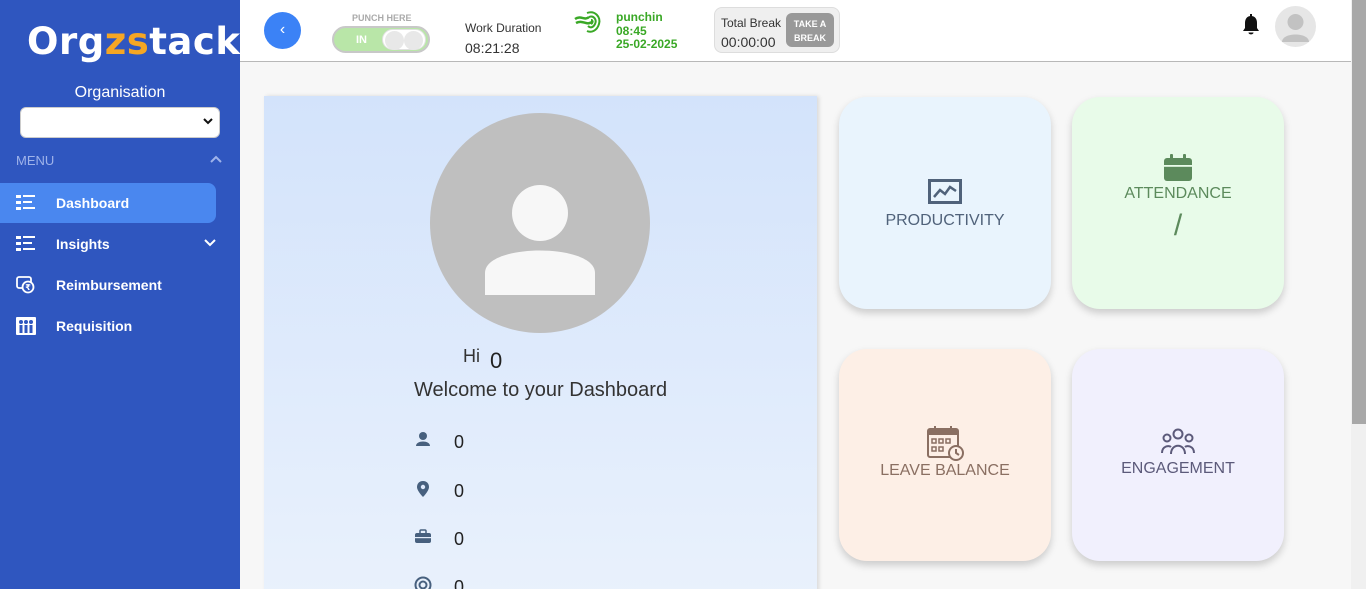 The image size is (1366, 589). What do you see at coordinates (514, 540) in the screenshot?
I see `info-row-designation: 0` at bounding box center [514, 540].